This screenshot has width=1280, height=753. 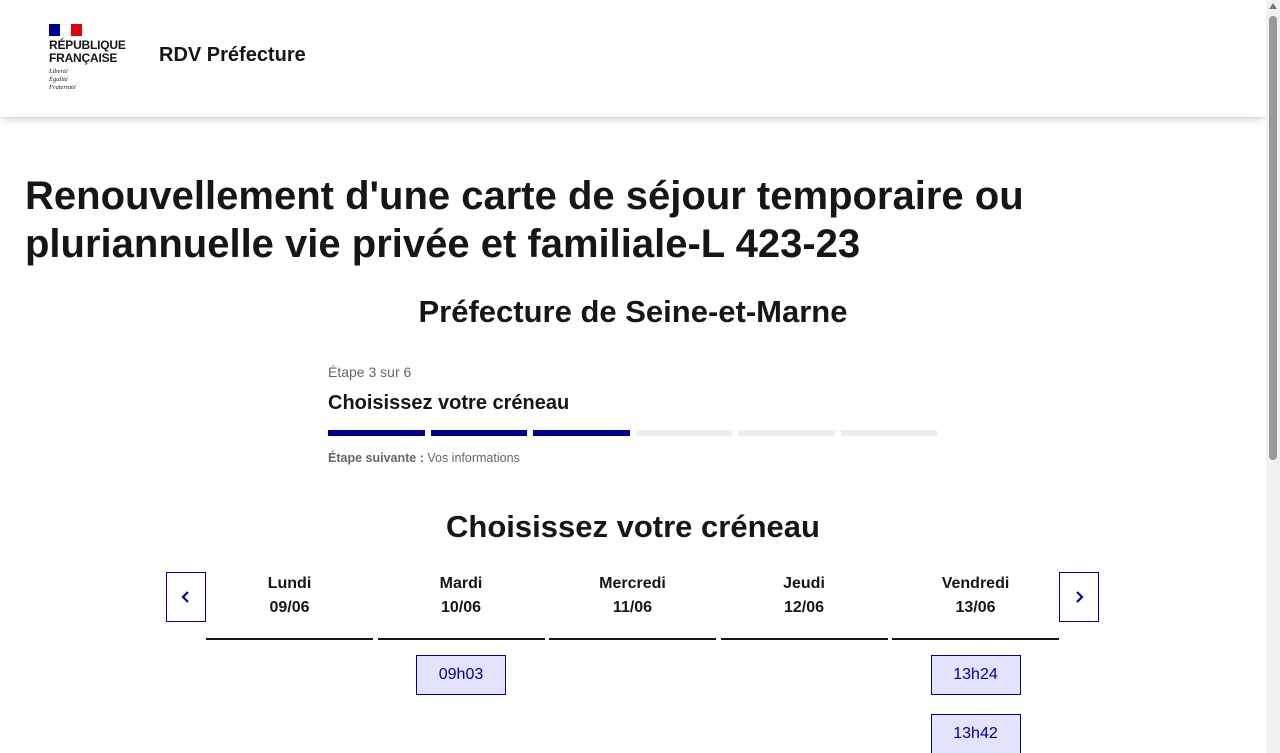 I want to click on day-header: Lundi 09/06, so click(x=289, y=606).